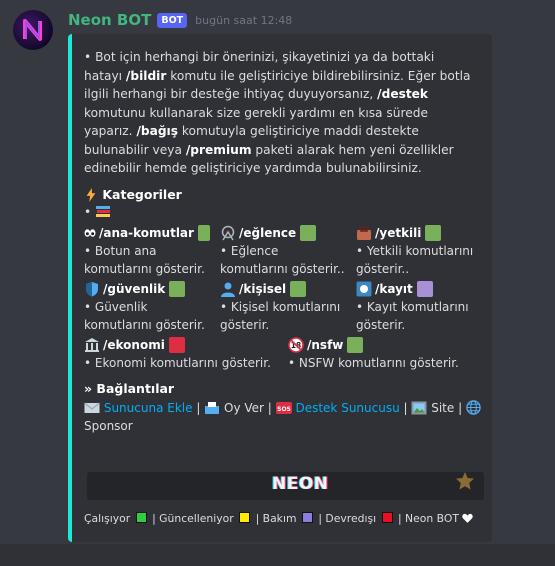  What do you see at coordinates (419, 407) in the screenshot?
I see `frame-photo-icon` at bounding box center [419, 407].